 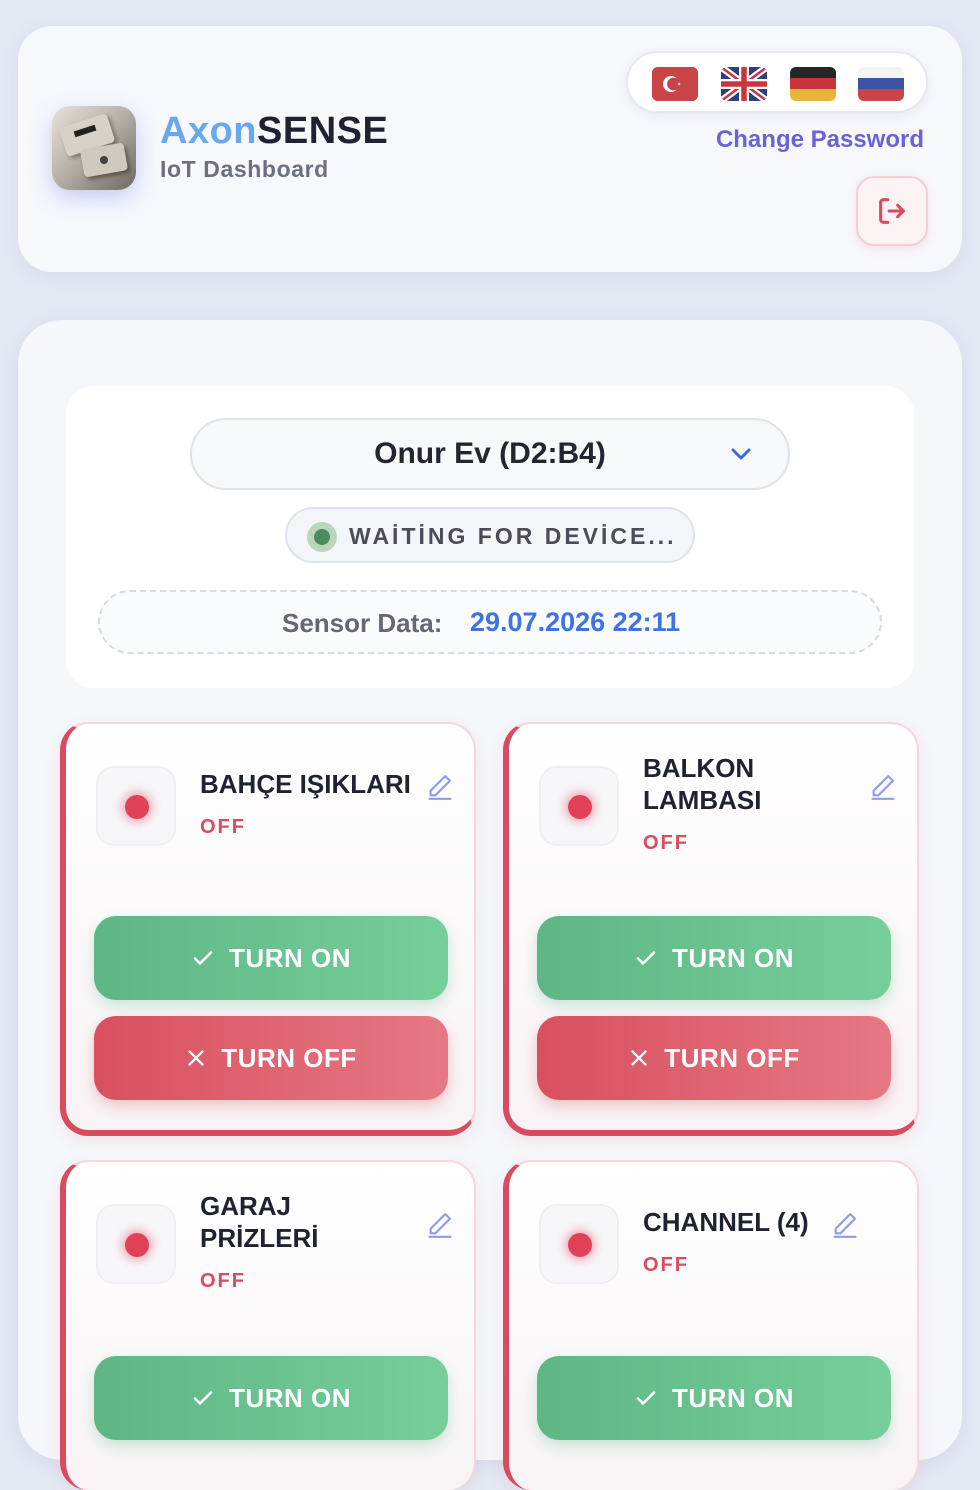 I want to click on brand-title: AxonSENSE, so click(x=274, y=131).